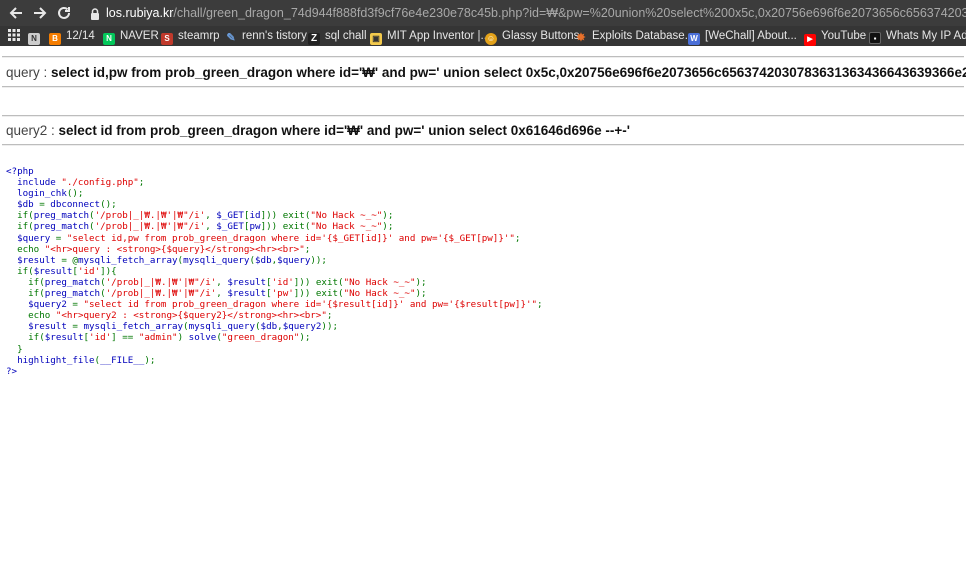 This screenshot has height=571, width=966. Describe the element at coordinates (231, 38) in the screenshot. I see `tistory-icon: ✎` at that location.